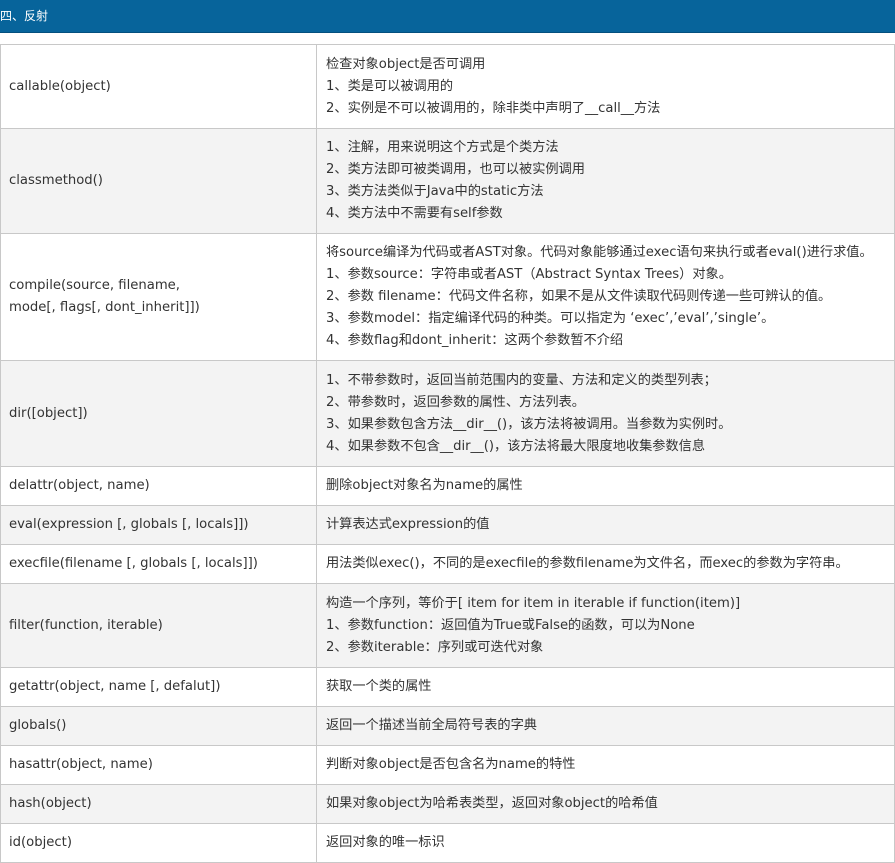 The height and width of the screenshot is (863, 895). What do you see at coordinates (431, 725) in the screenshot?
I see `description-line: 返回一个描述当前全局符号表的字典` at bounding box center [431, 725].